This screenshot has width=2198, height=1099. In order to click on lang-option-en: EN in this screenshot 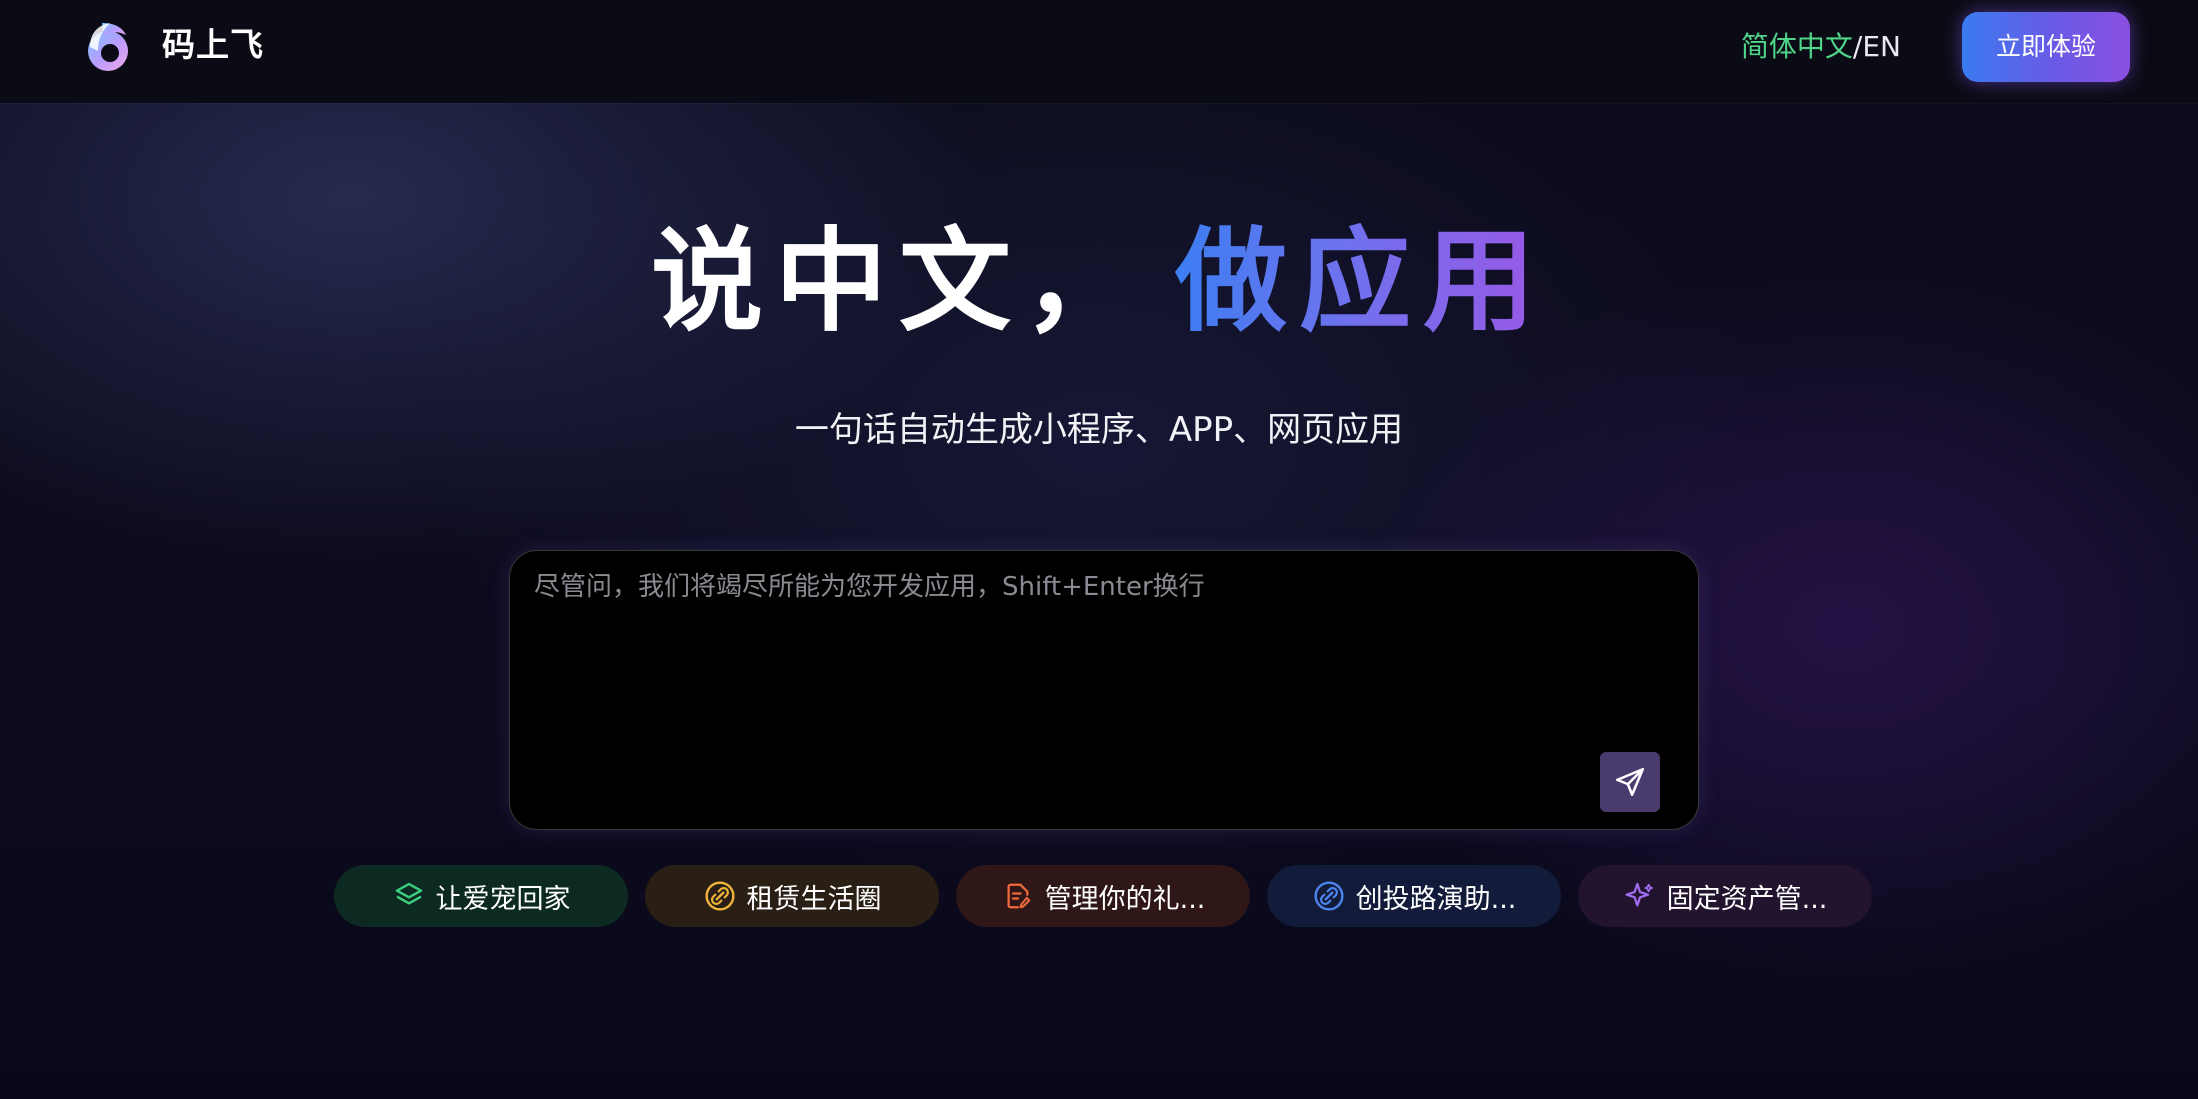, I will do `click(1881, 46)`.